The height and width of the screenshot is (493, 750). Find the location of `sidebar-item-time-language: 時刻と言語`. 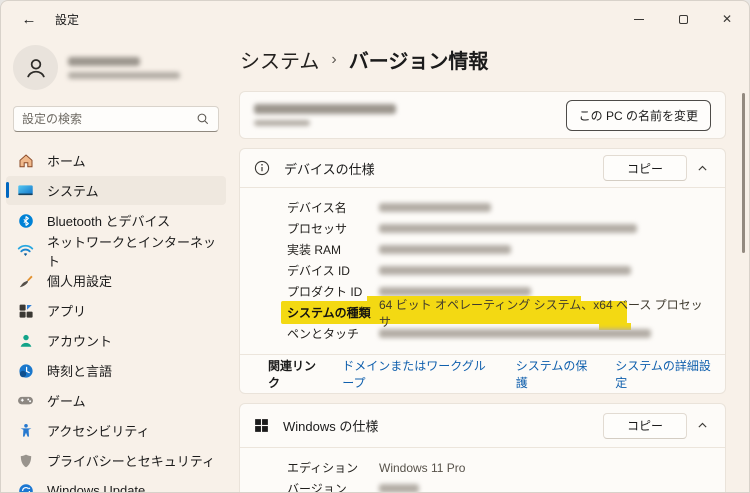

sidebar-item-time-language: 時刻と言語 is located at coordinates (116, 370).